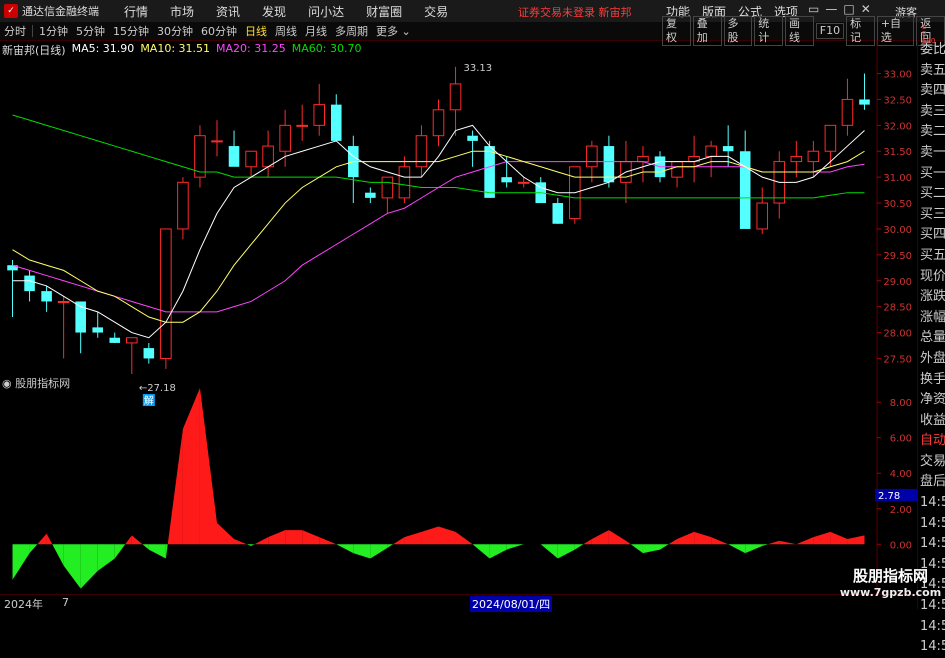  Describe the element at coordinates (575, 12) in the screenshot. I see `login-warning: 证券交易未登录 新宙邦` at that location.